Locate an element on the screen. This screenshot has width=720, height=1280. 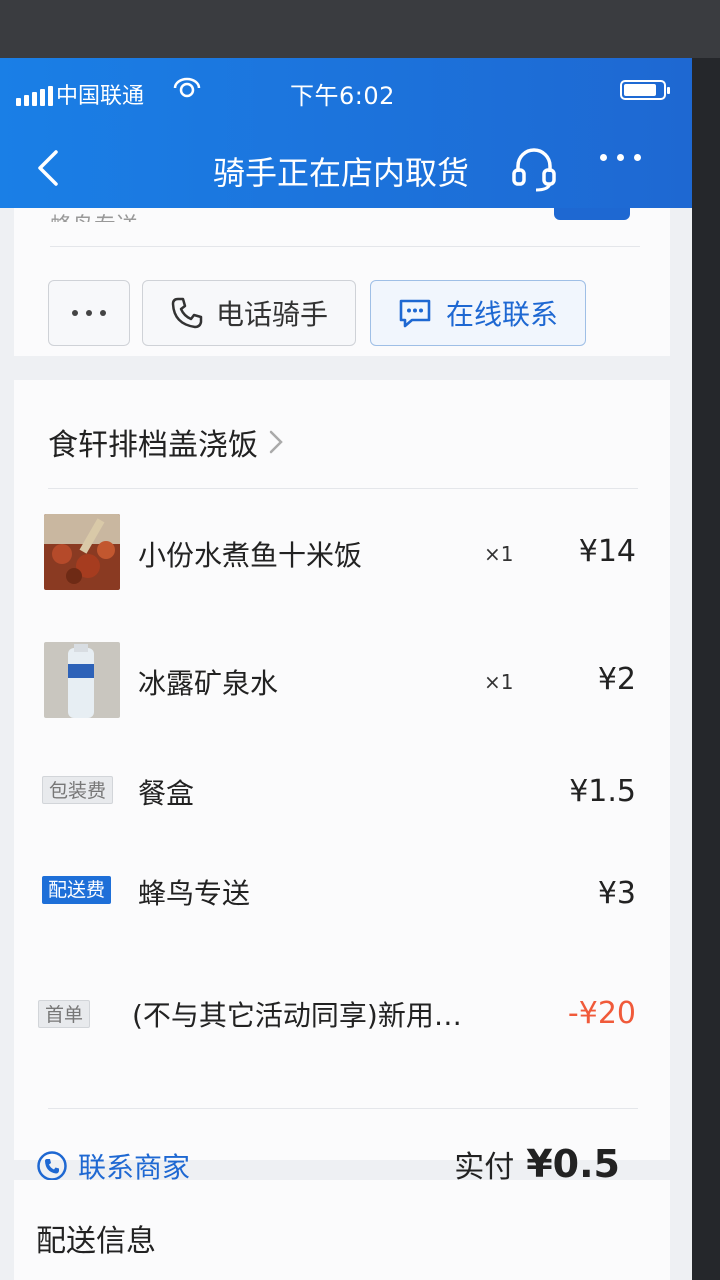
headset-icon is located at coordinates (534, 168).